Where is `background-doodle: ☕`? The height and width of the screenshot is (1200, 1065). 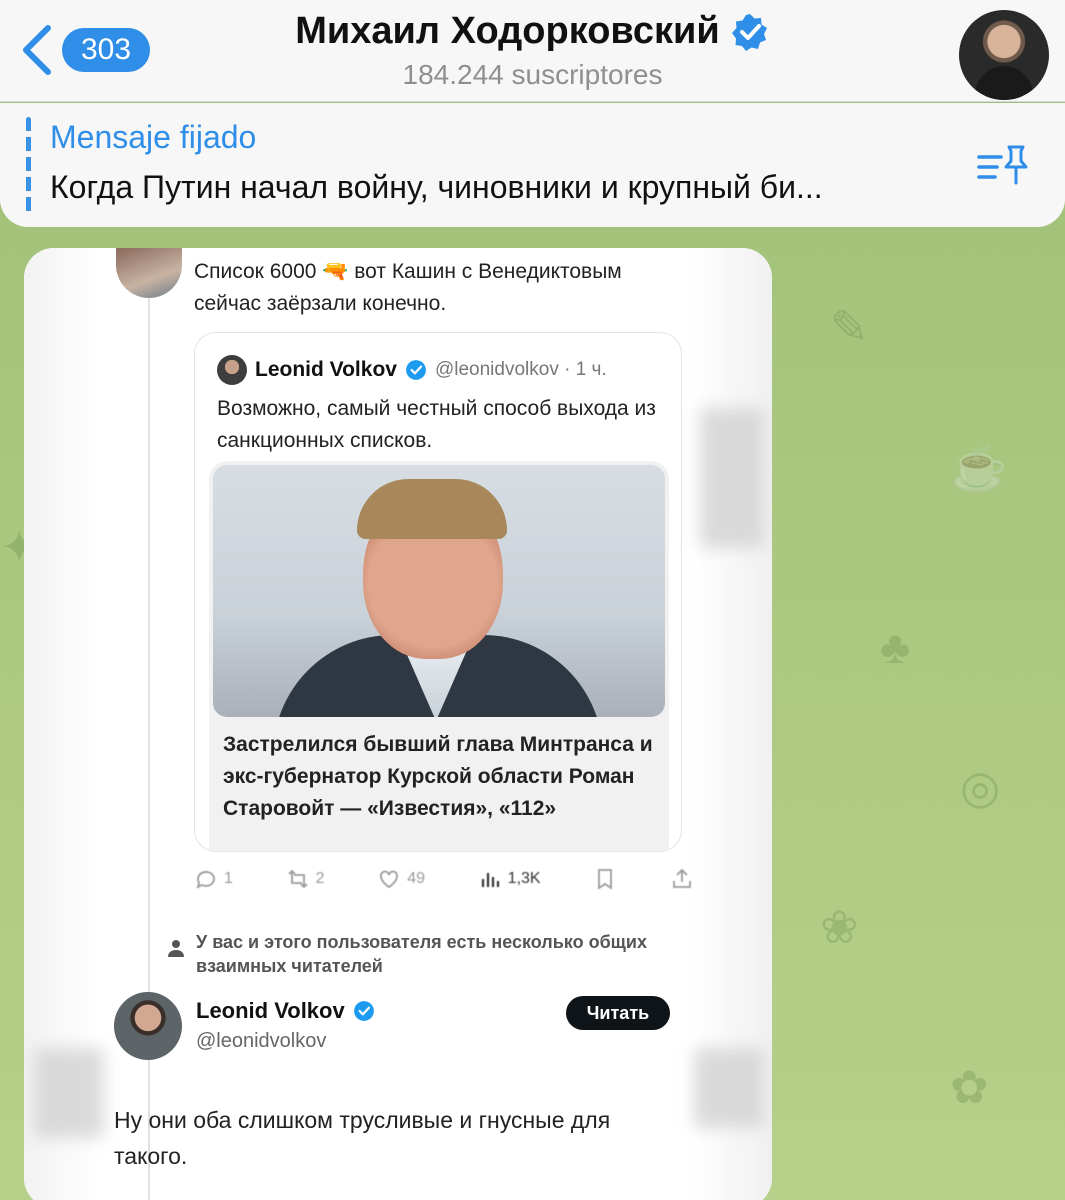 background-doodle: ☕ is located at coordinates (979, 467).